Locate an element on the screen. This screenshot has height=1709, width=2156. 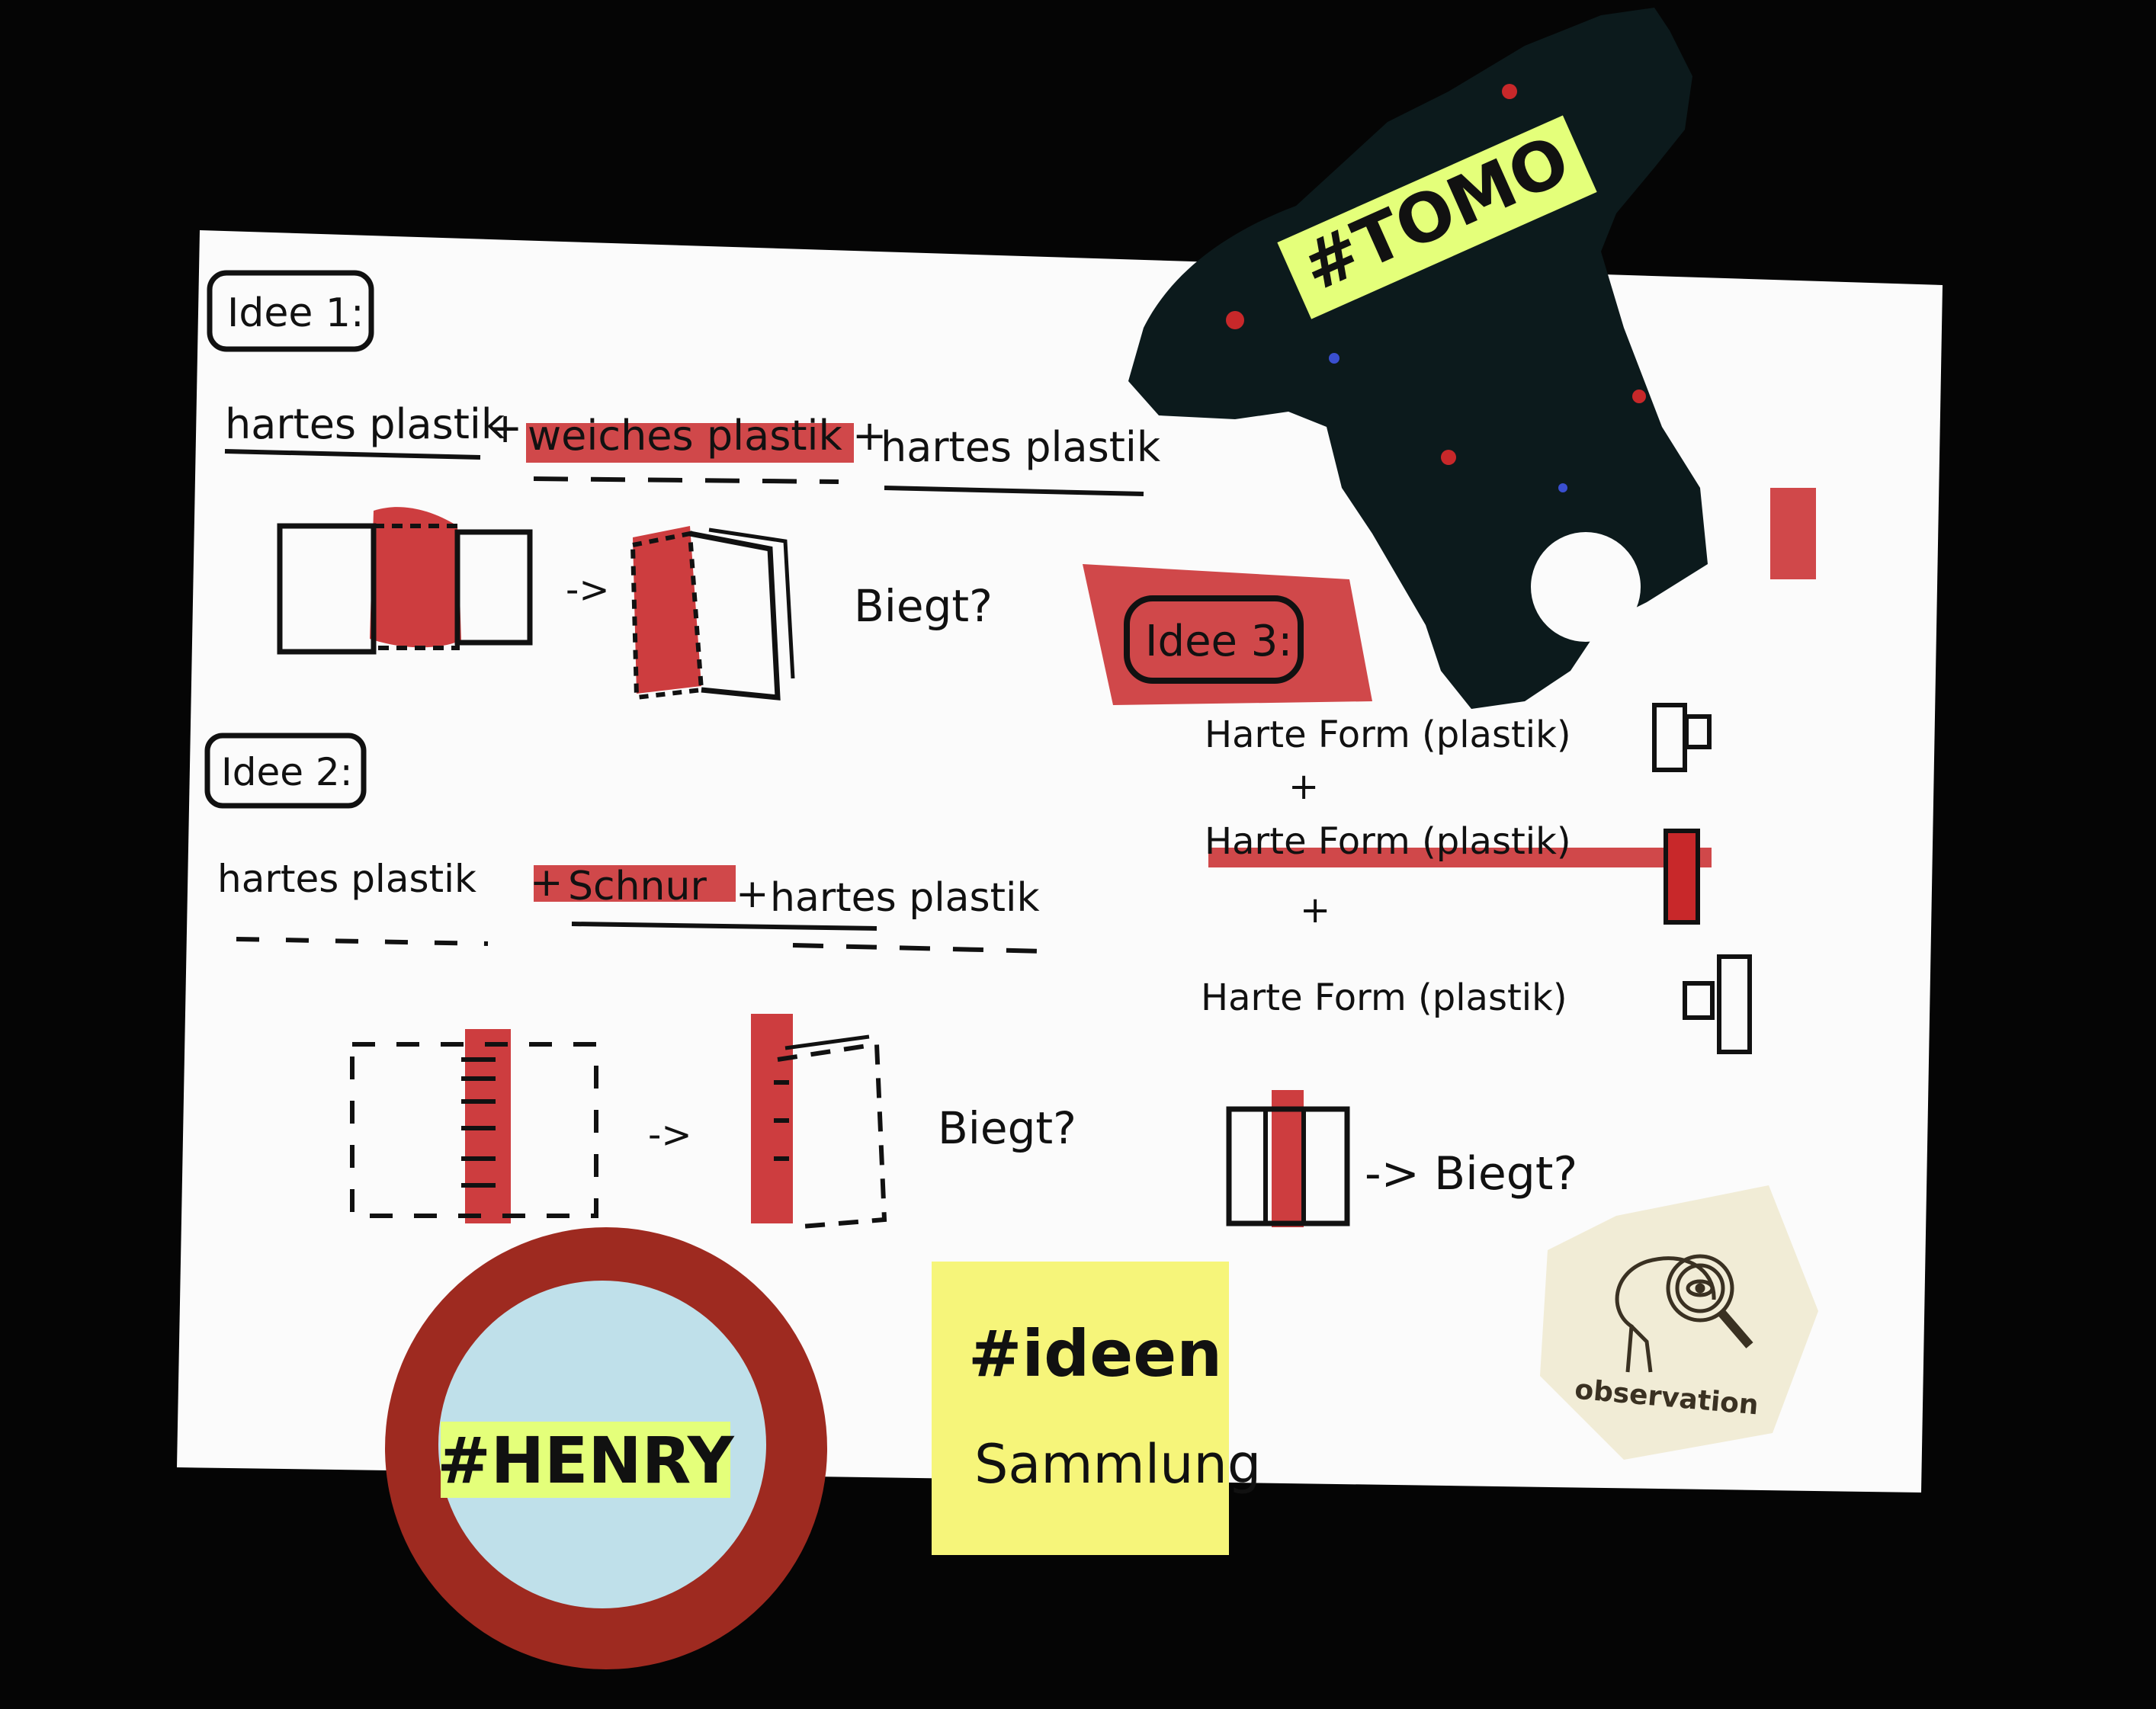
idee-1-formula-part2: weiches plastik is located at coordinates (685, 436).